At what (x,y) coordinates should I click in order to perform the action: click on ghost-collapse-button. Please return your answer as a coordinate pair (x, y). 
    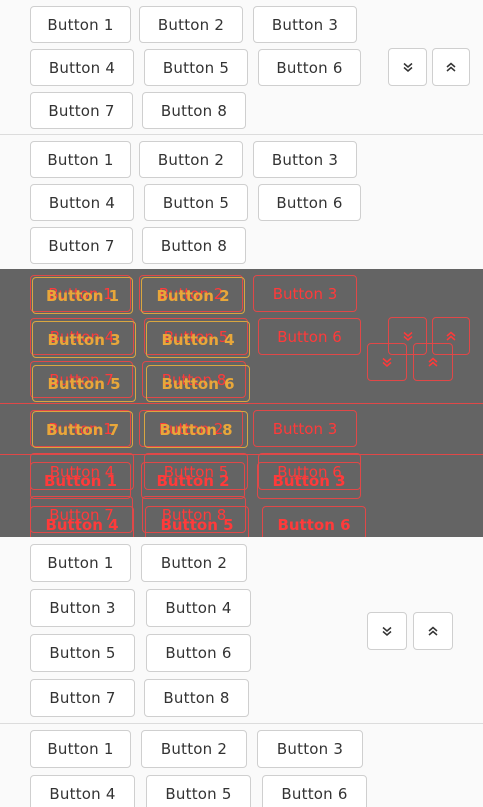
    Looking at the image, I should click on (433, 362).